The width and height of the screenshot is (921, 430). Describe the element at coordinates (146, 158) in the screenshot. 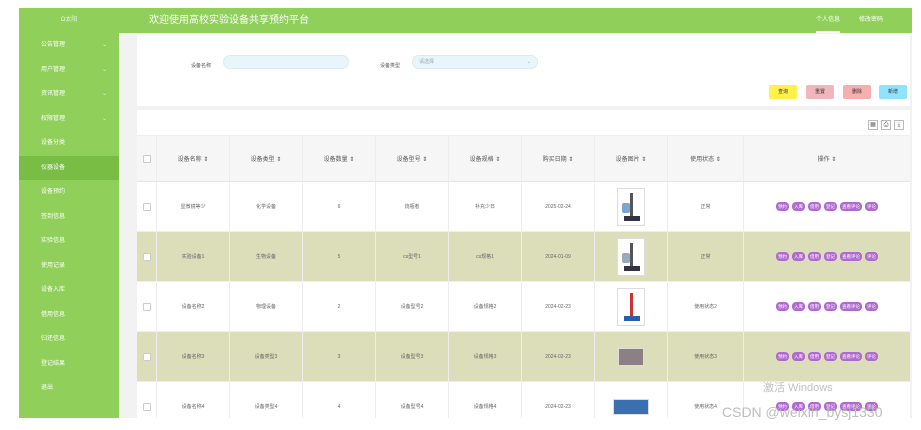

I see `select-all-checkbox` at that location.